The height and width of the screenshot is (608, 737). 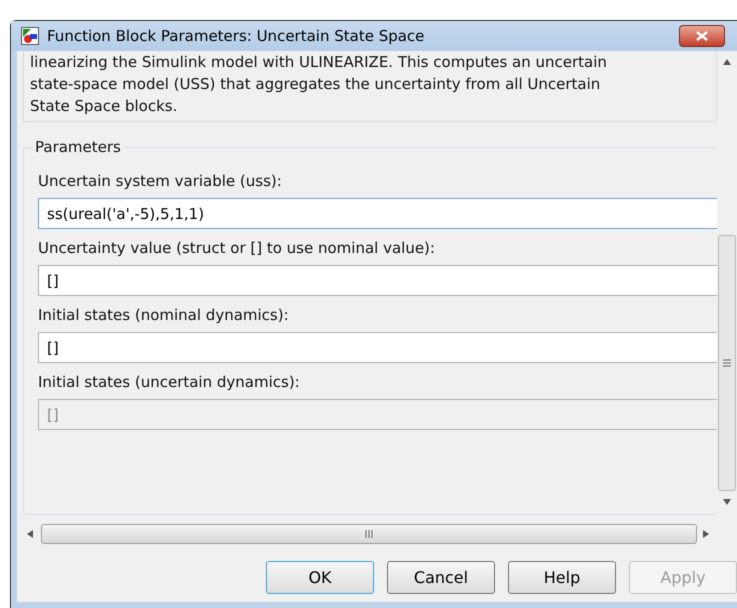 What do you see at coordinates (104, 106) in the screenshot?
I see `description-text: State Space blocks.` at bounding box center [104, 106].